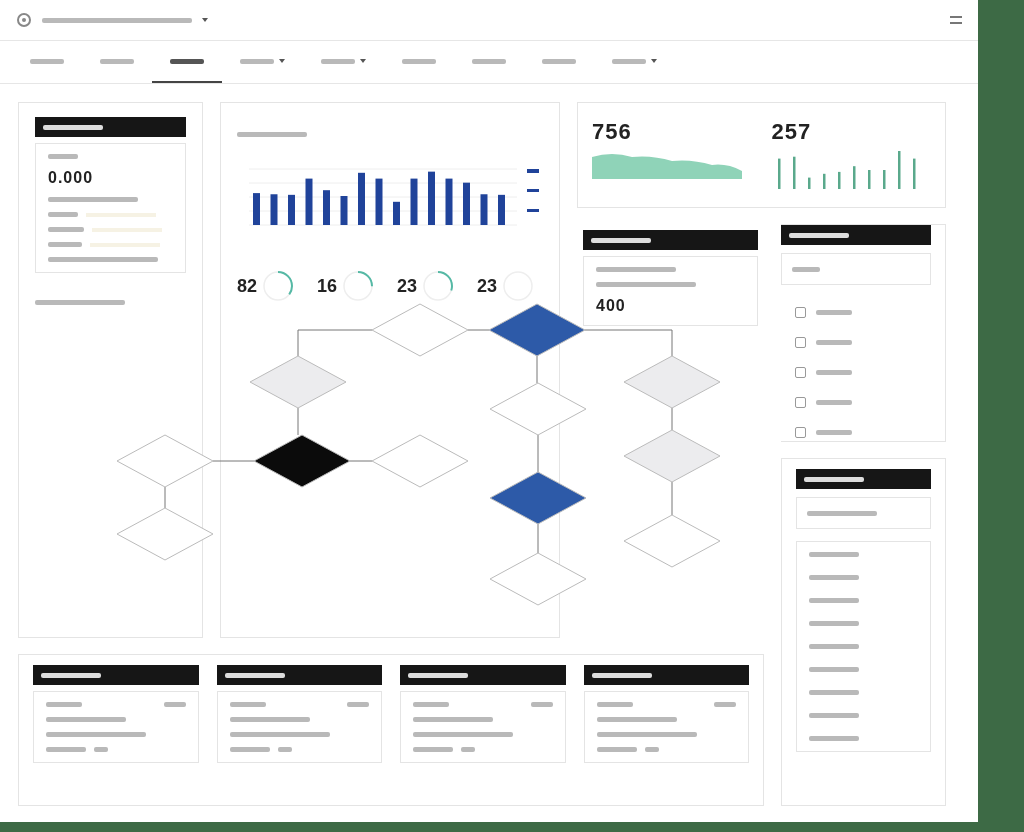 Image resolution: width=1024 pixels, height=832 pixels. Describe the element at coordinates (956, 20) in the screenshot. I see `menu-icon` at that location.